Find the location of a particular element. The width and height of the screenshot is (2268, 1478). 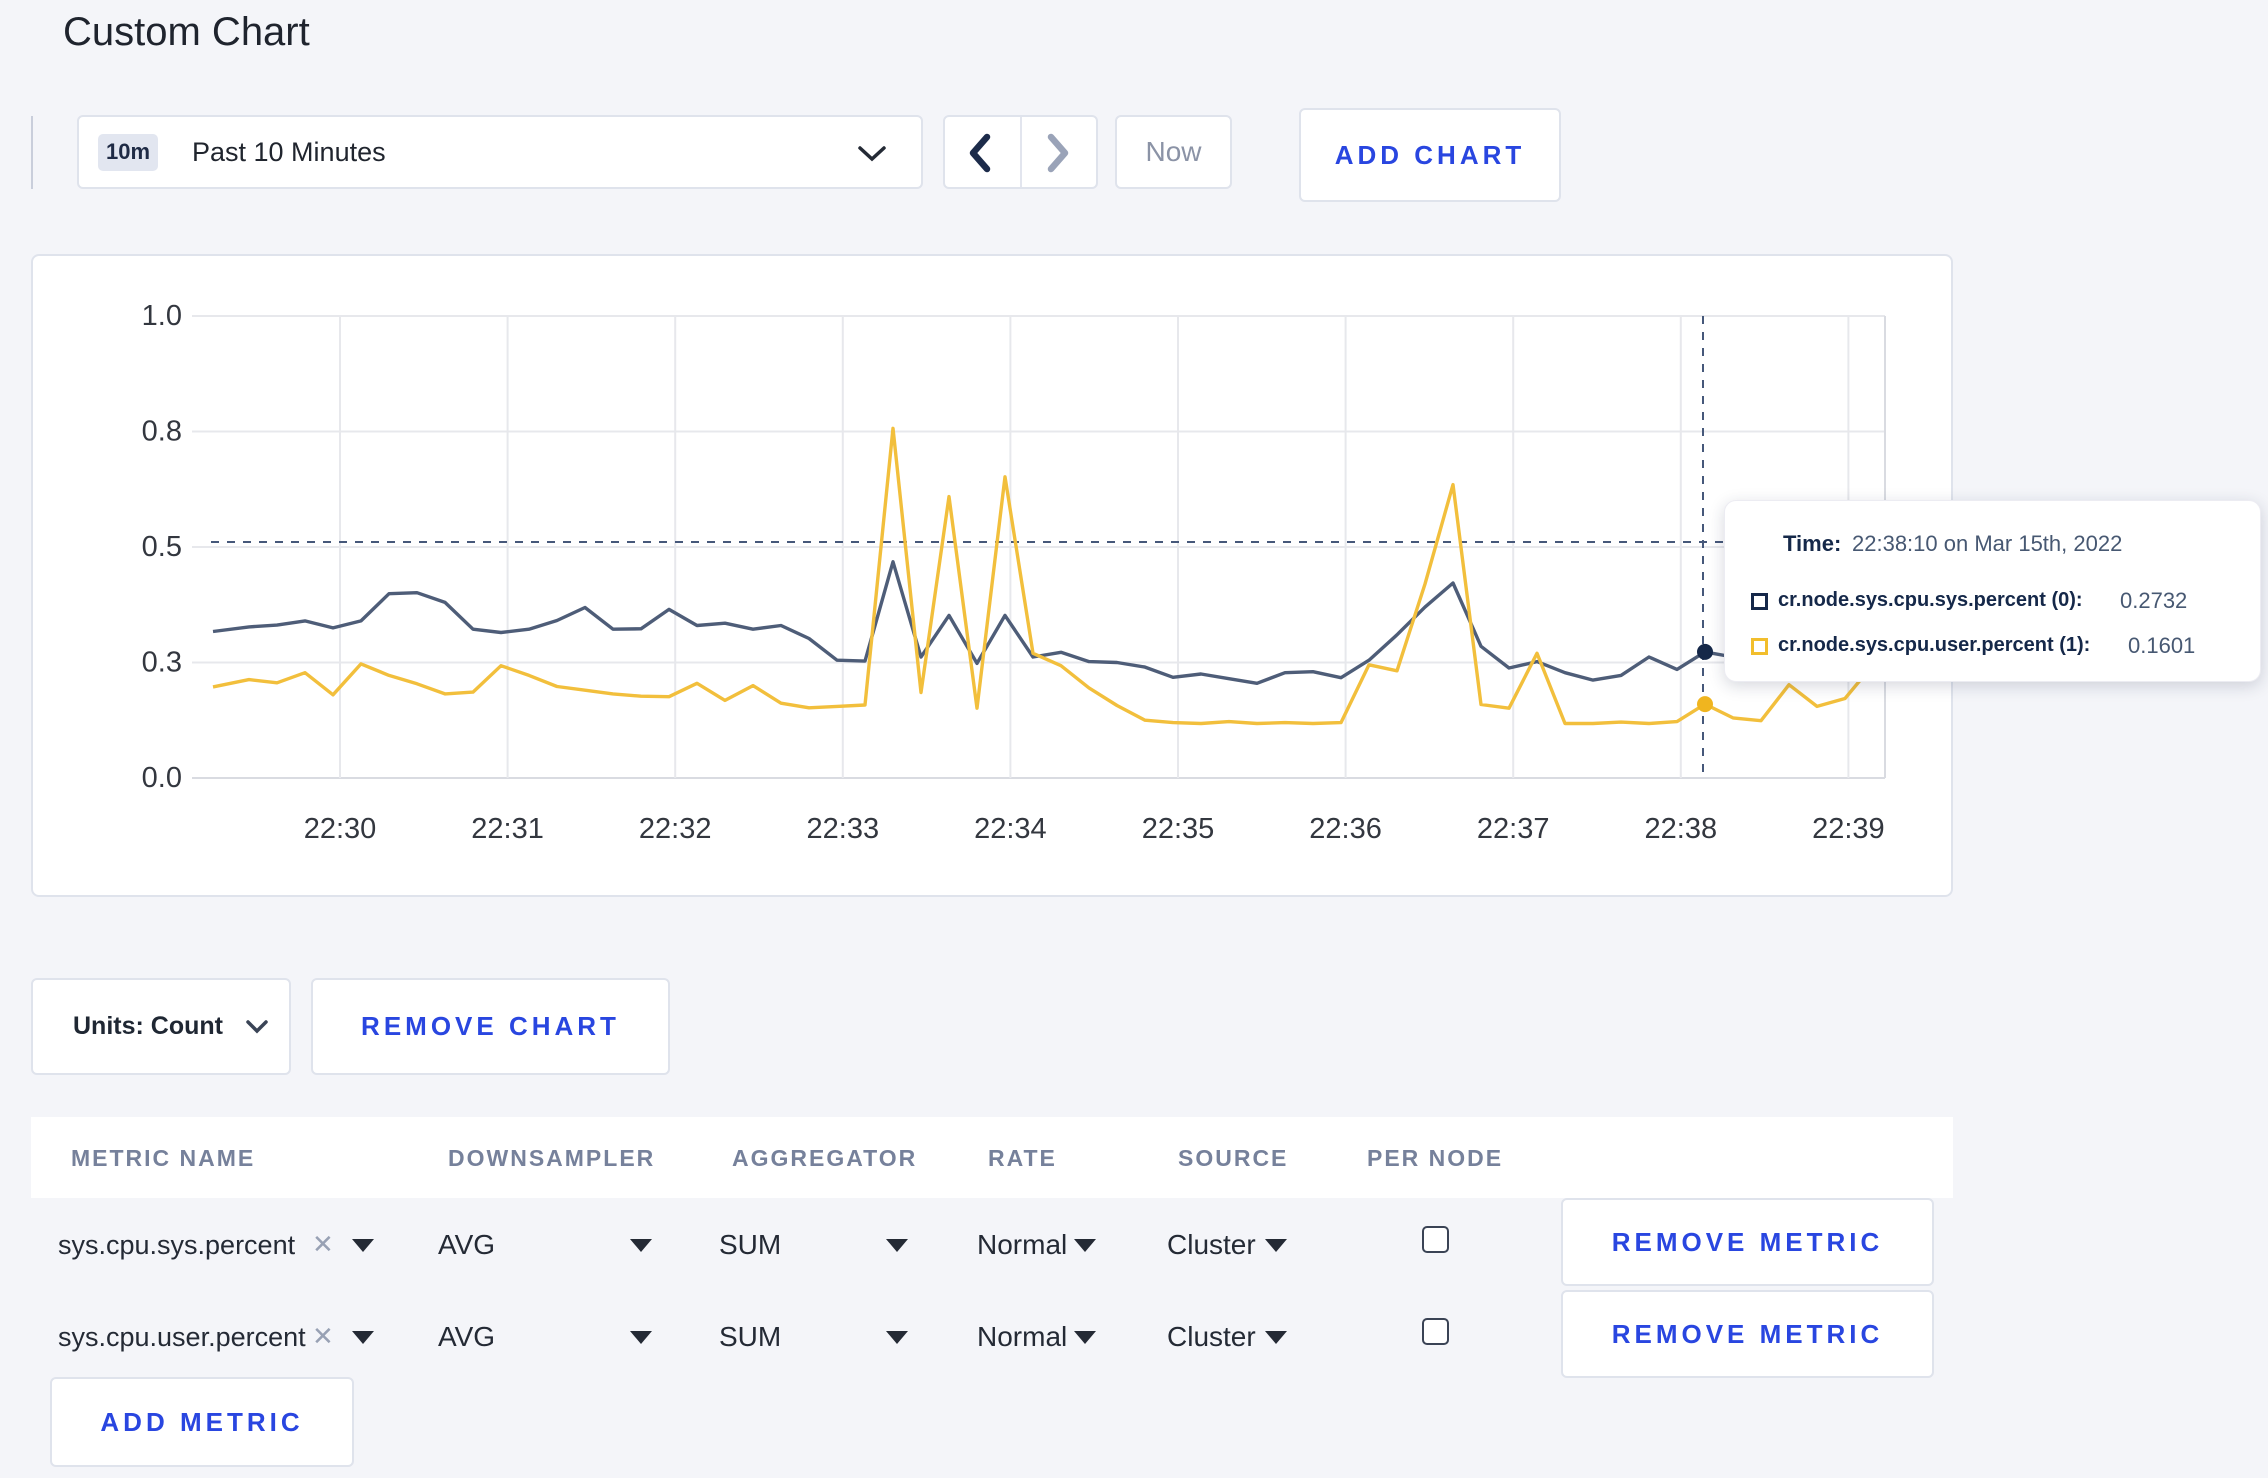

svg-text: 1.0 is located at coordinates (162, 316).